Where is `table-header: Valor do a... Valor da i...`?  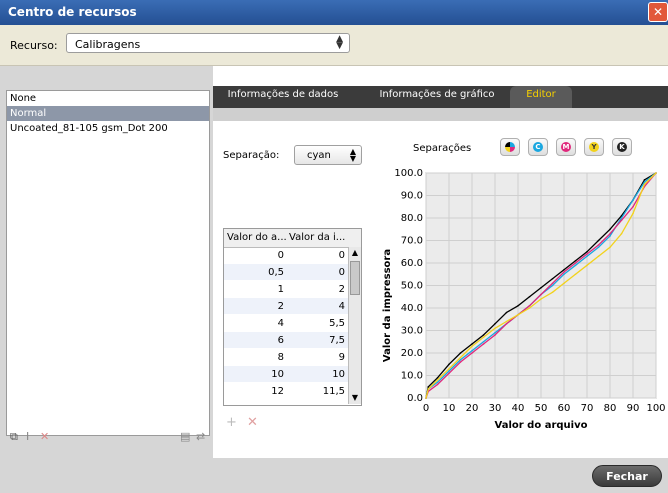
table-header: Valor do a... Valor da i... is located at coordinates (292, 238).